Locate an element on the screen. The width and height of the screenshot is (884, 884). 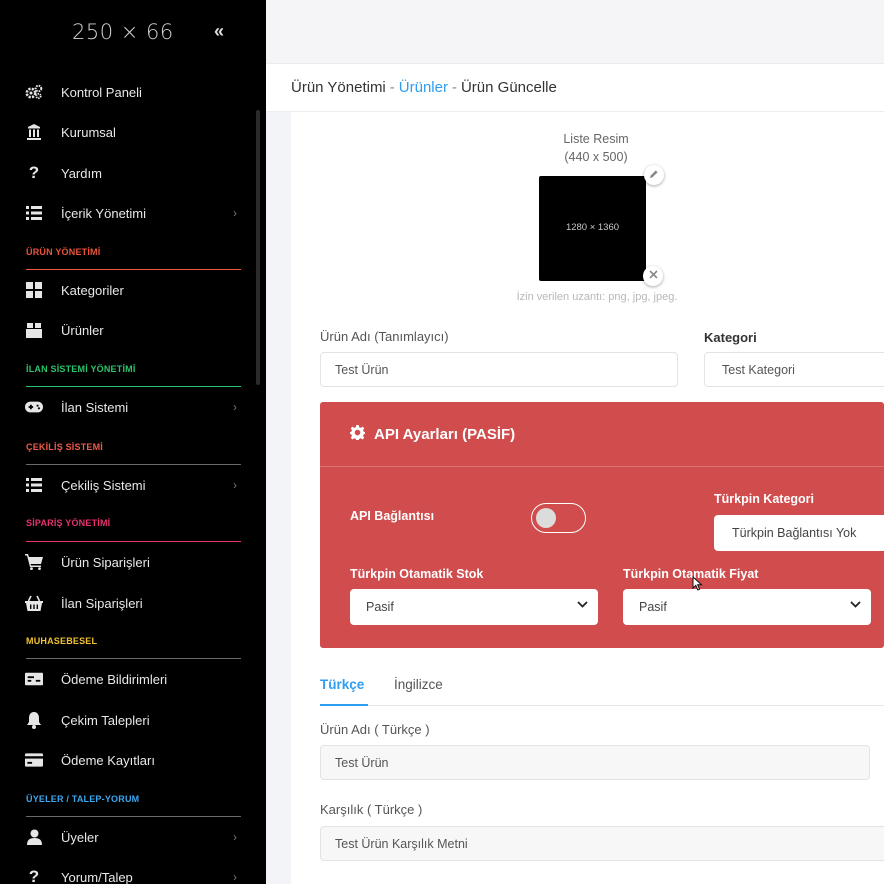
sidebar-item-content: İçerik Yönetimi › is located at coordinates (125, 213).